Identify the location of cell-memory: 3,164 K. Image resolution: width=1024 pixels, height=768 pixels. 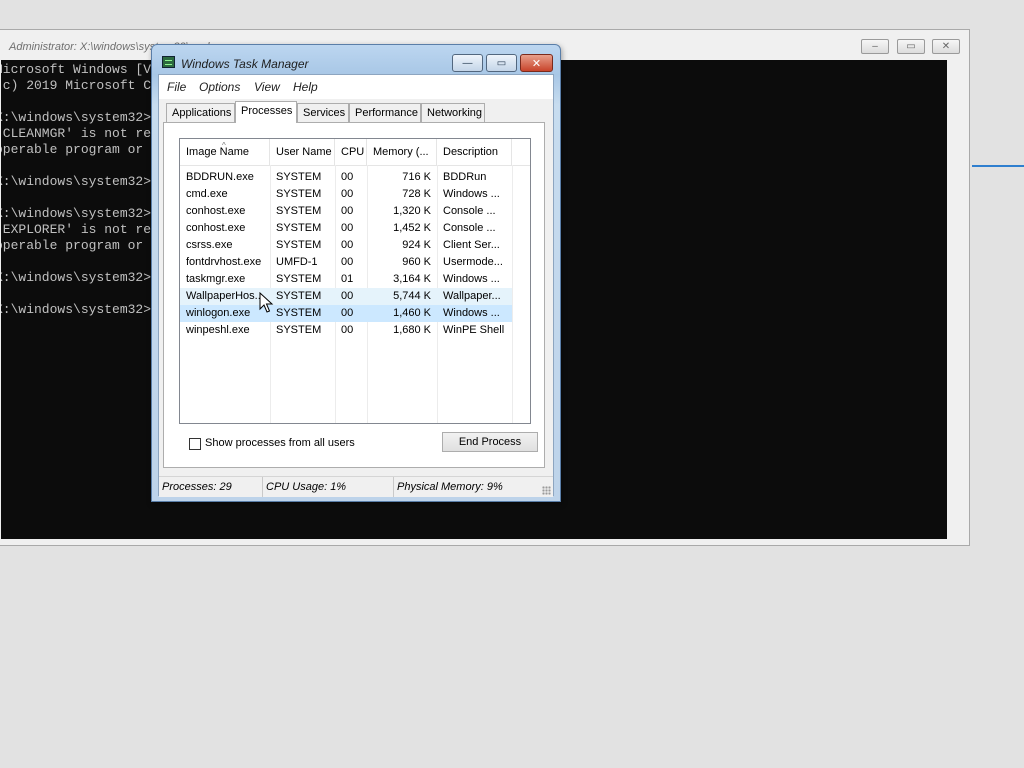
(412, 279).